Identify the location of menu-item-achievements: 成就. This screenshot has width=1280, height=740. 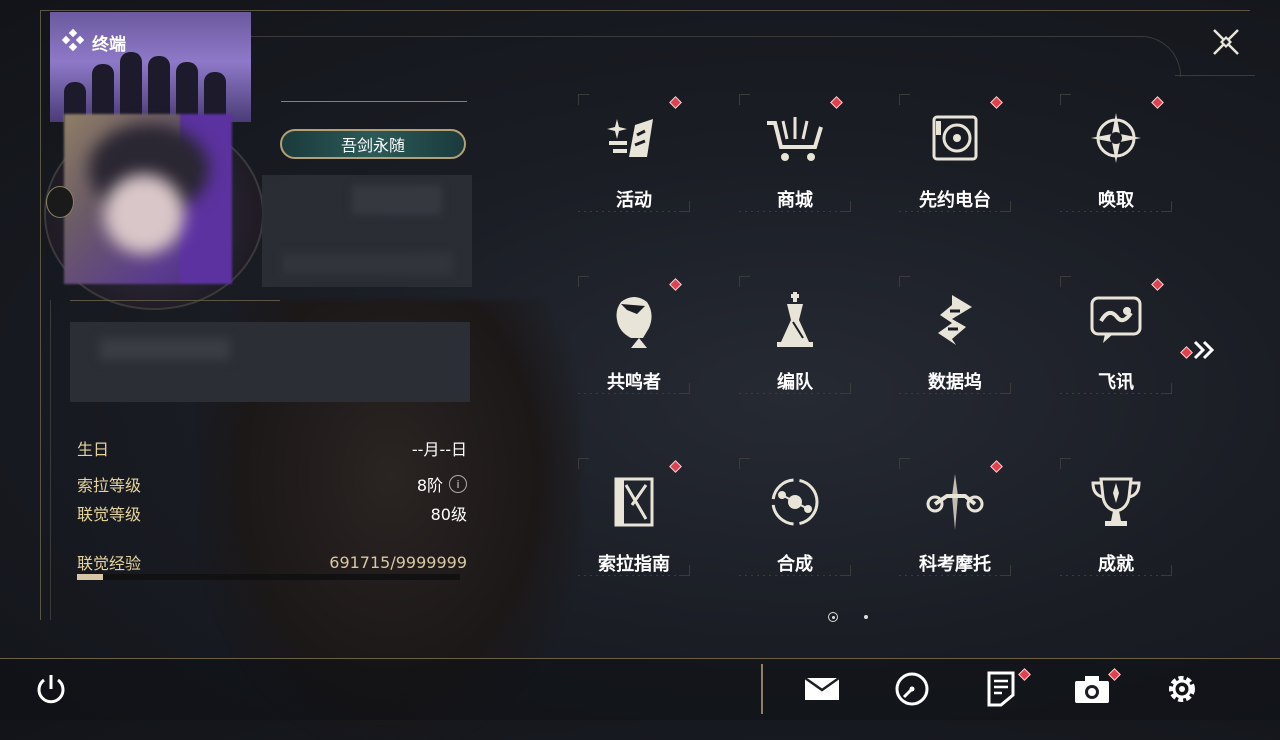
(1116, 517).